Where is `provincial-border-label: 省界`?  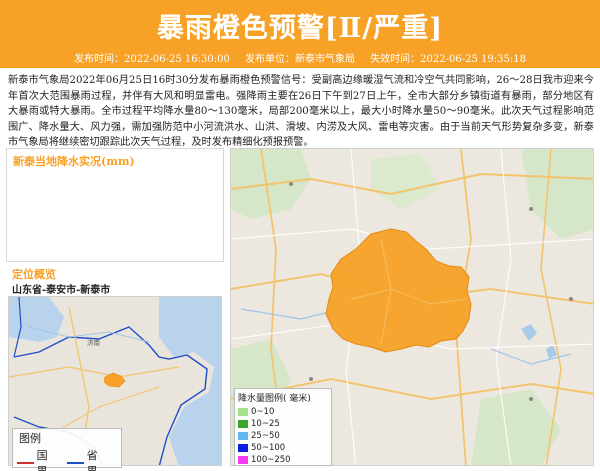
provincial-border-label: 省界 is located at coordinates (92, 460).